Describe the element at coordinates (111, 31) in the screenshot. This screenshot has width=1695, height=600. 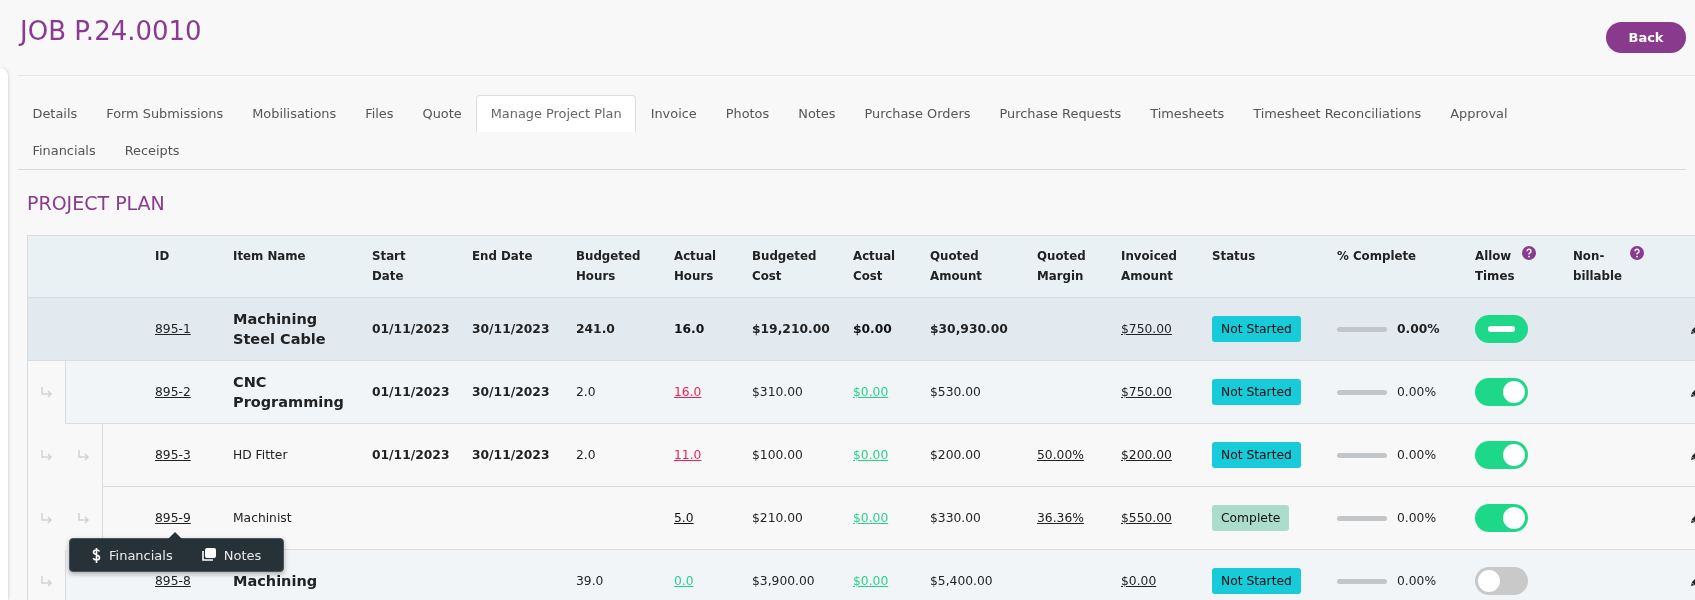
I see `job-title: JOB P.24.0010` at that location.